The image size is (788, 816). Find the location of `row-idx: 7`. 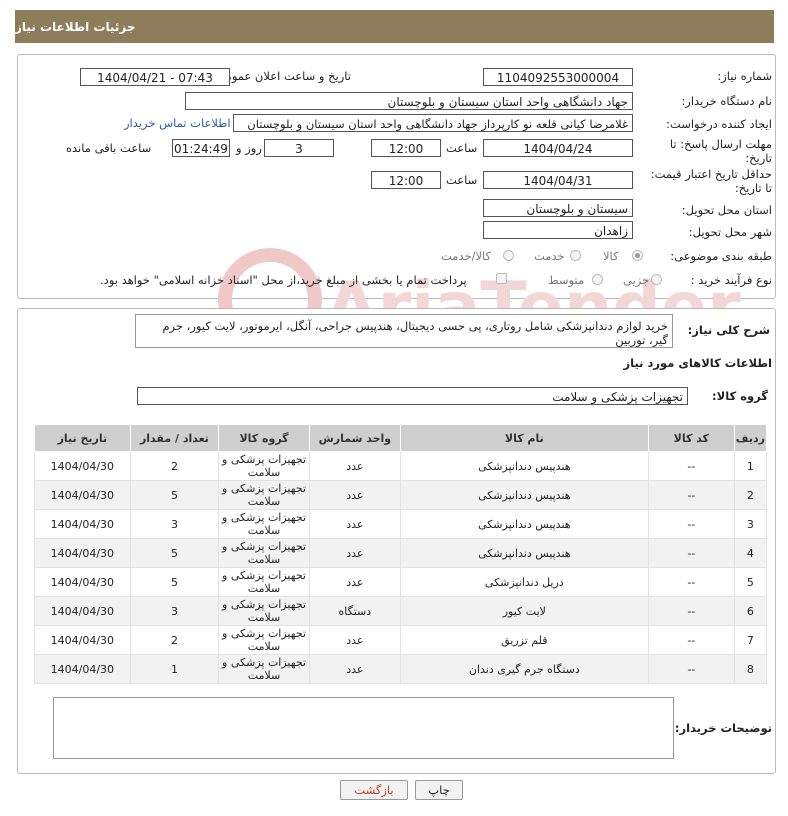

row-idx: 7 is located at coordinates (750, 640).